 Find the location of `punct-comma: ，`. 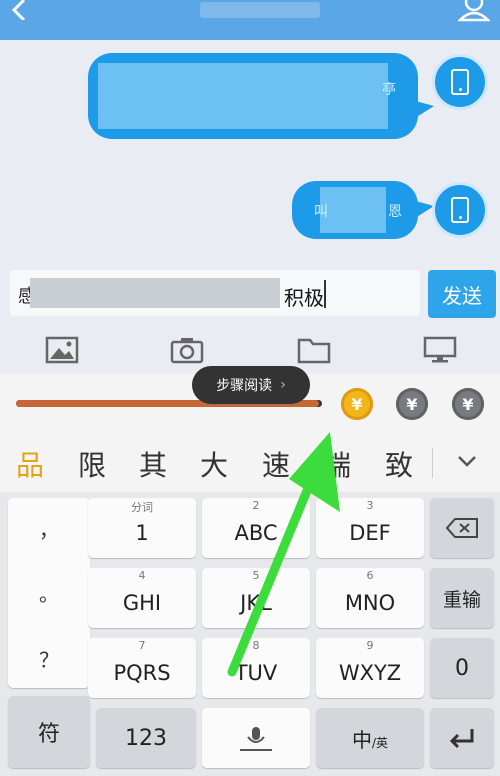

punct-comma: ， is located at coordinates (49, 528).